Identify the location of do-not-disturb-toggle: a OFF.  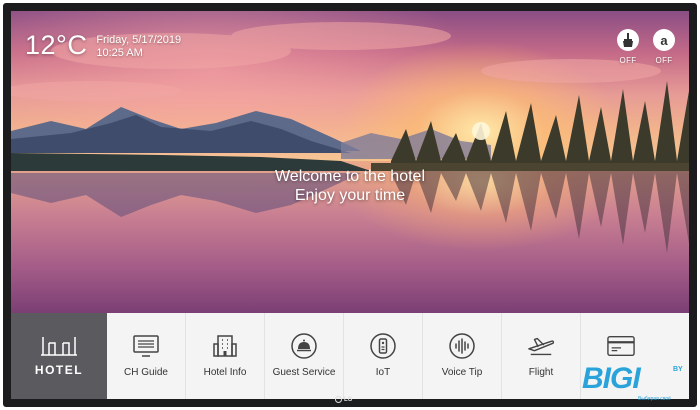
(664, 47).